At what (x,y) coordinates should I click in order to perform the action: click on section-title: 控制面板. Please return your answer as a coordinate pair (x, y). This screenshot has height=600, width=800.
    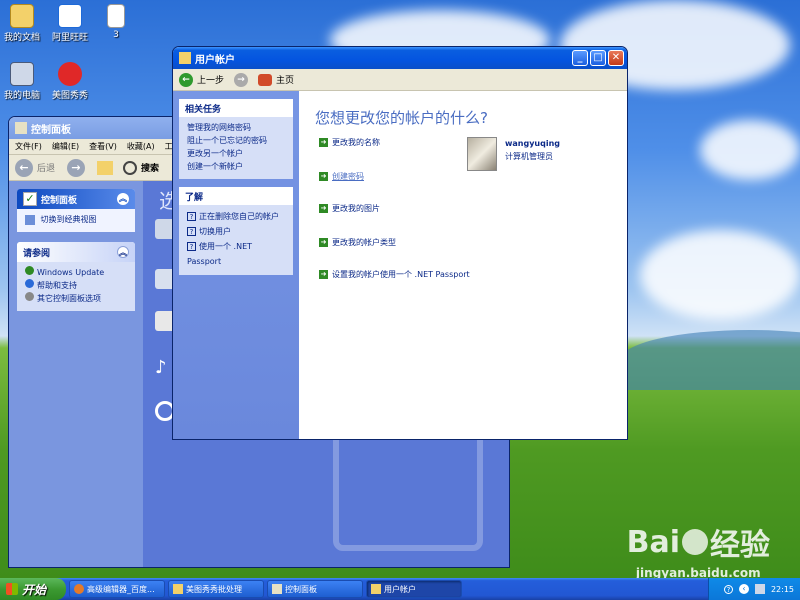
    Looking at the image, I should click on (59, 200).